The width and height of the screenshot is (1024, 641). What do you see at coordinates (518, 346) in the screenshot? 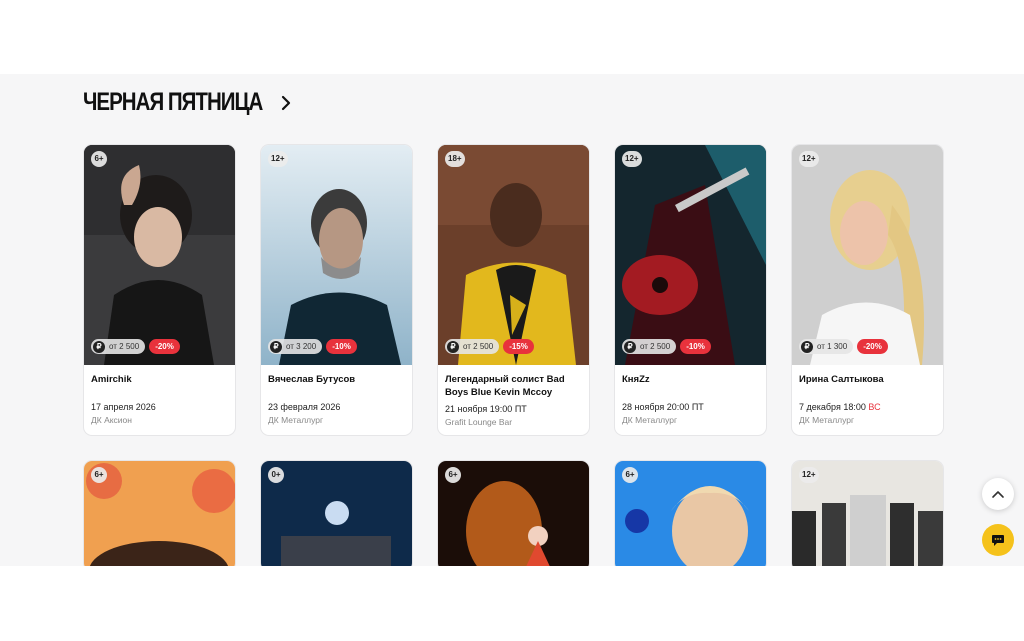
I see `discount-badge: -15%` at bounding box center [518, 346].